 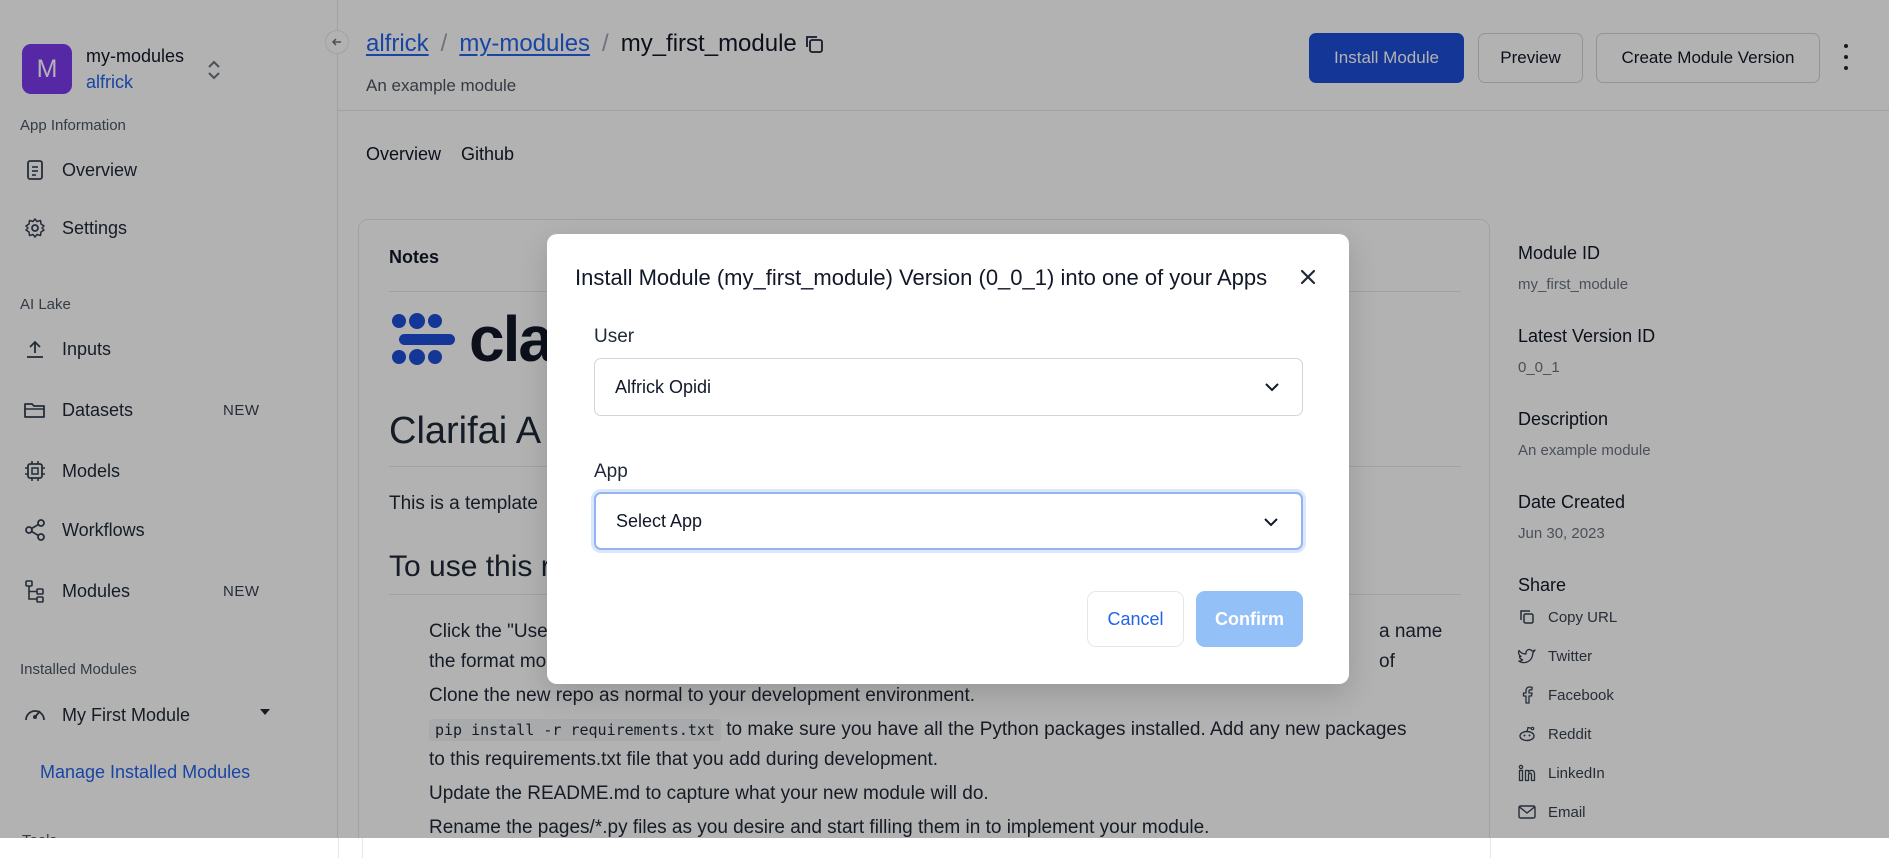 I want to click on app-select-placeholder: Select App, so click(x=659, y=520).